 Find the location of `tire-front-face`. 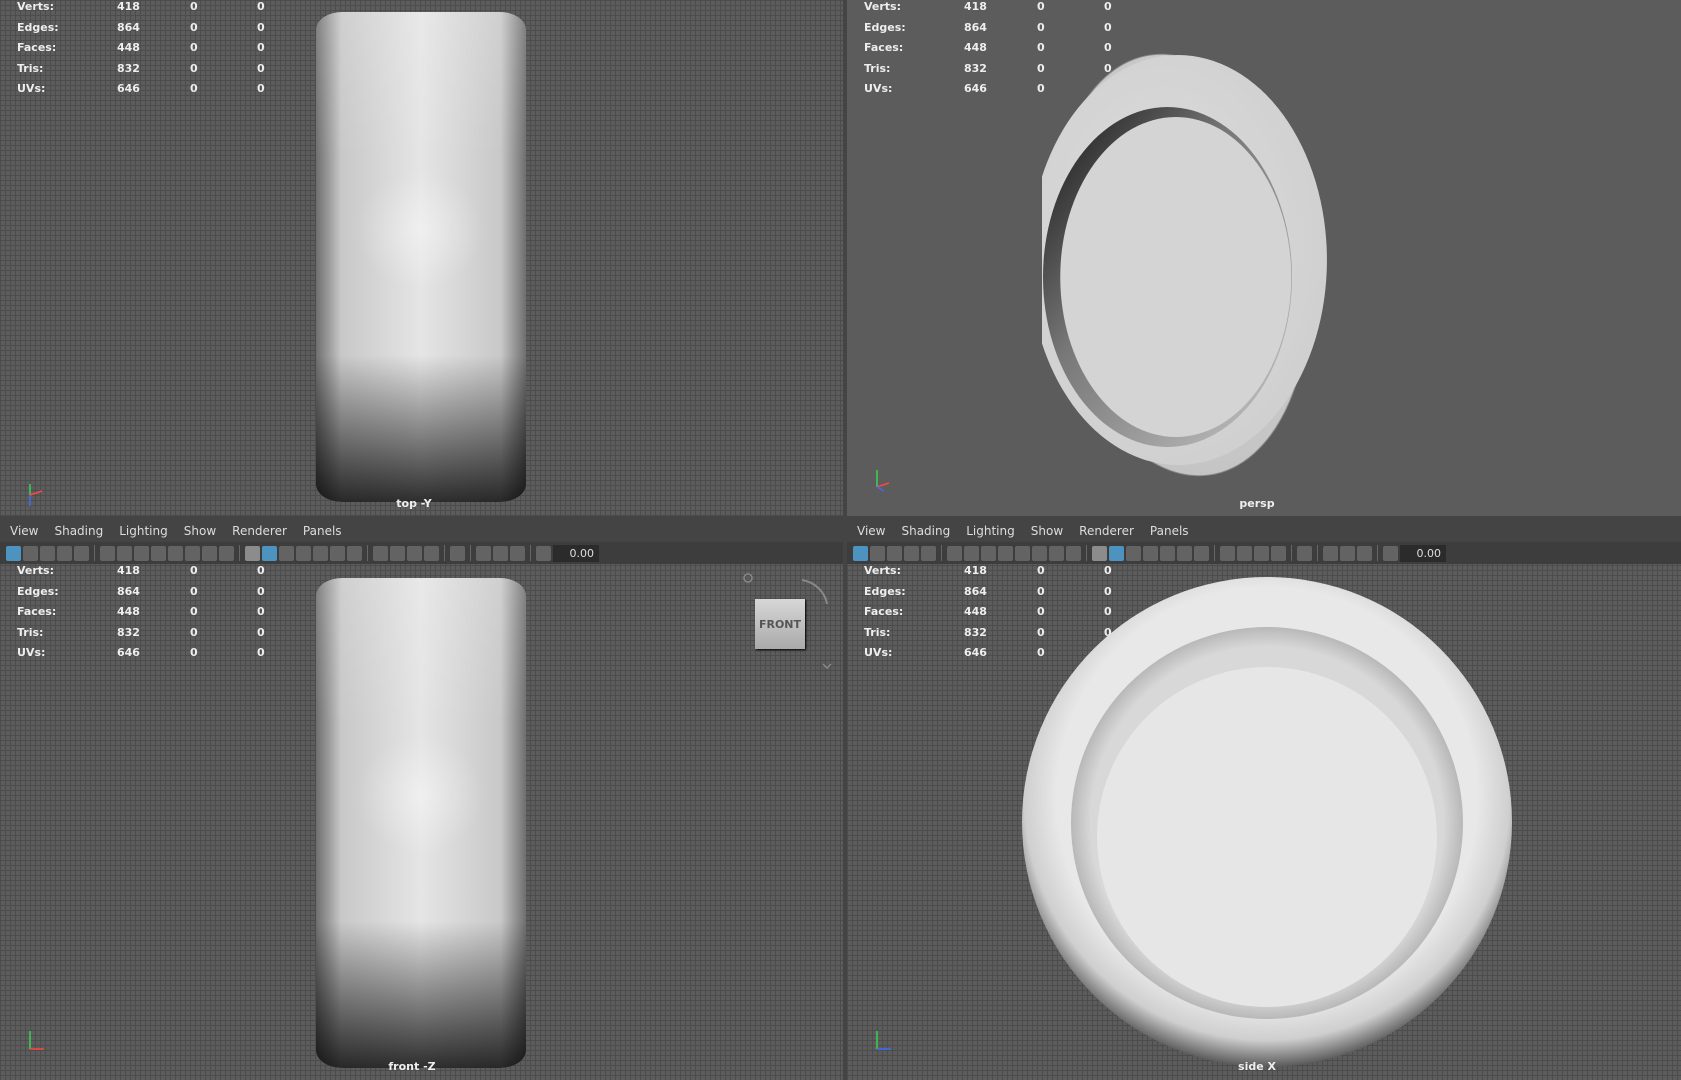

tire-front-face is located at coordinates (1184, 260).